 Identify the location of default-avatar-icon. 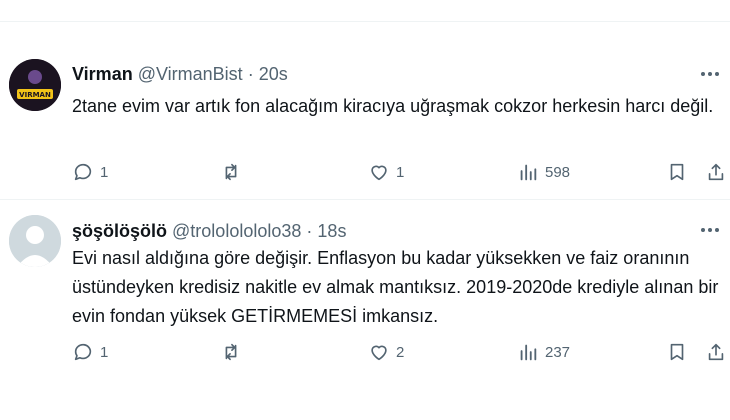
(35, 241).